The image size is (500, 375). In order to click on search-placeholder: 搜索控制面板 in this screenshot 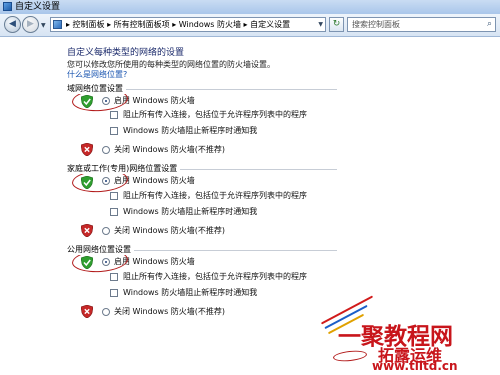, I will do `click(376, 24)`.